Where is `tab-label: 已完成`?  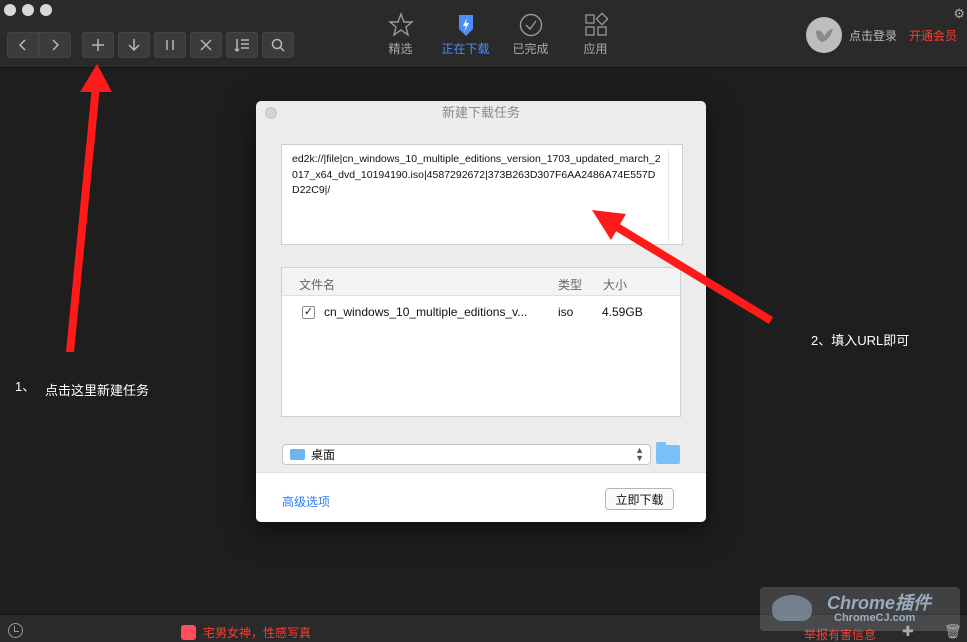 tab-label: 已完成 is located at coordinates (530, 49).